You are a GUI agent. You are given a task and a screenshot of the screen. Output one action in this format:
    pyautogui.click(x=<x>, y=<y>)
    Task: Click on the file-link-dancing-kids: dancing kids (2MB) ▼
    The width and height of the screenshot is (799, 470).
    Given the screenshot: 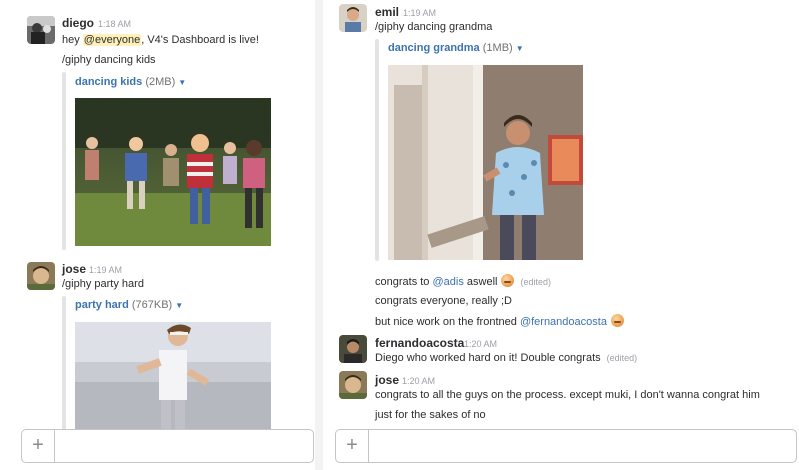 What is the action you would take?
    pyautogui.click(x=130, y=82)
    